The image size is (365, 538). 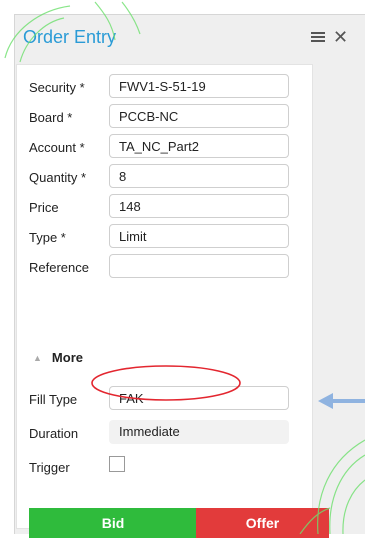 I want to click on more-toggle: ▲ More, so click(x=56, y=357).